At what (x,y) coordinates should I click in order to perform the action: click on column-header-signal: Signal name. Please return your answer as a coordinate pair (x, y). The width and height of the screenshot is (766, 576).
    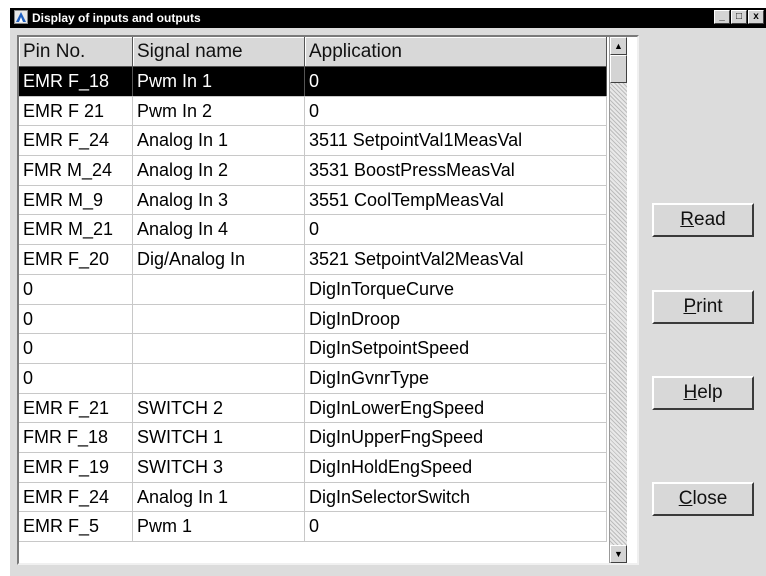
    Looking at the image, I should click on (219, 52).